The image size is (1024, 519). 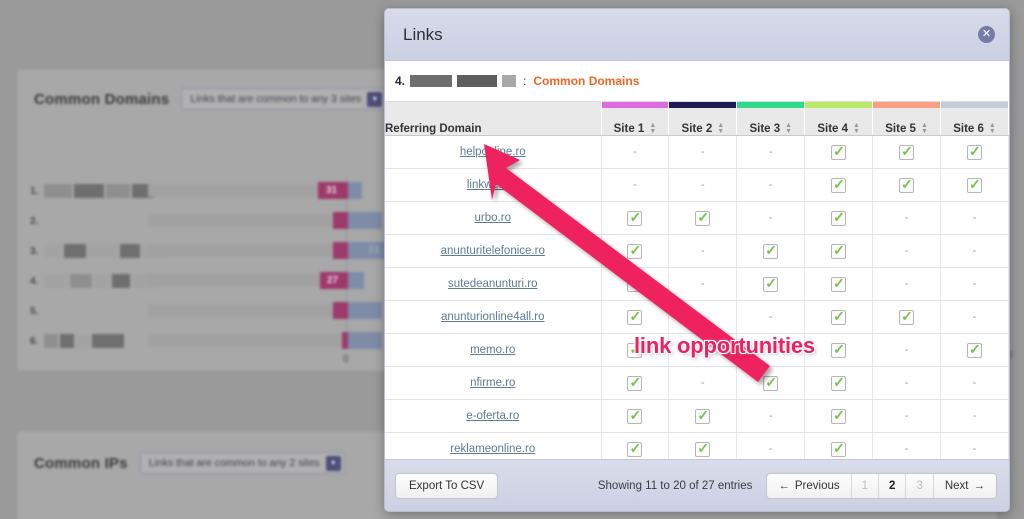 I want to click on subtitle-colon: :, so click(x=525, y=81).